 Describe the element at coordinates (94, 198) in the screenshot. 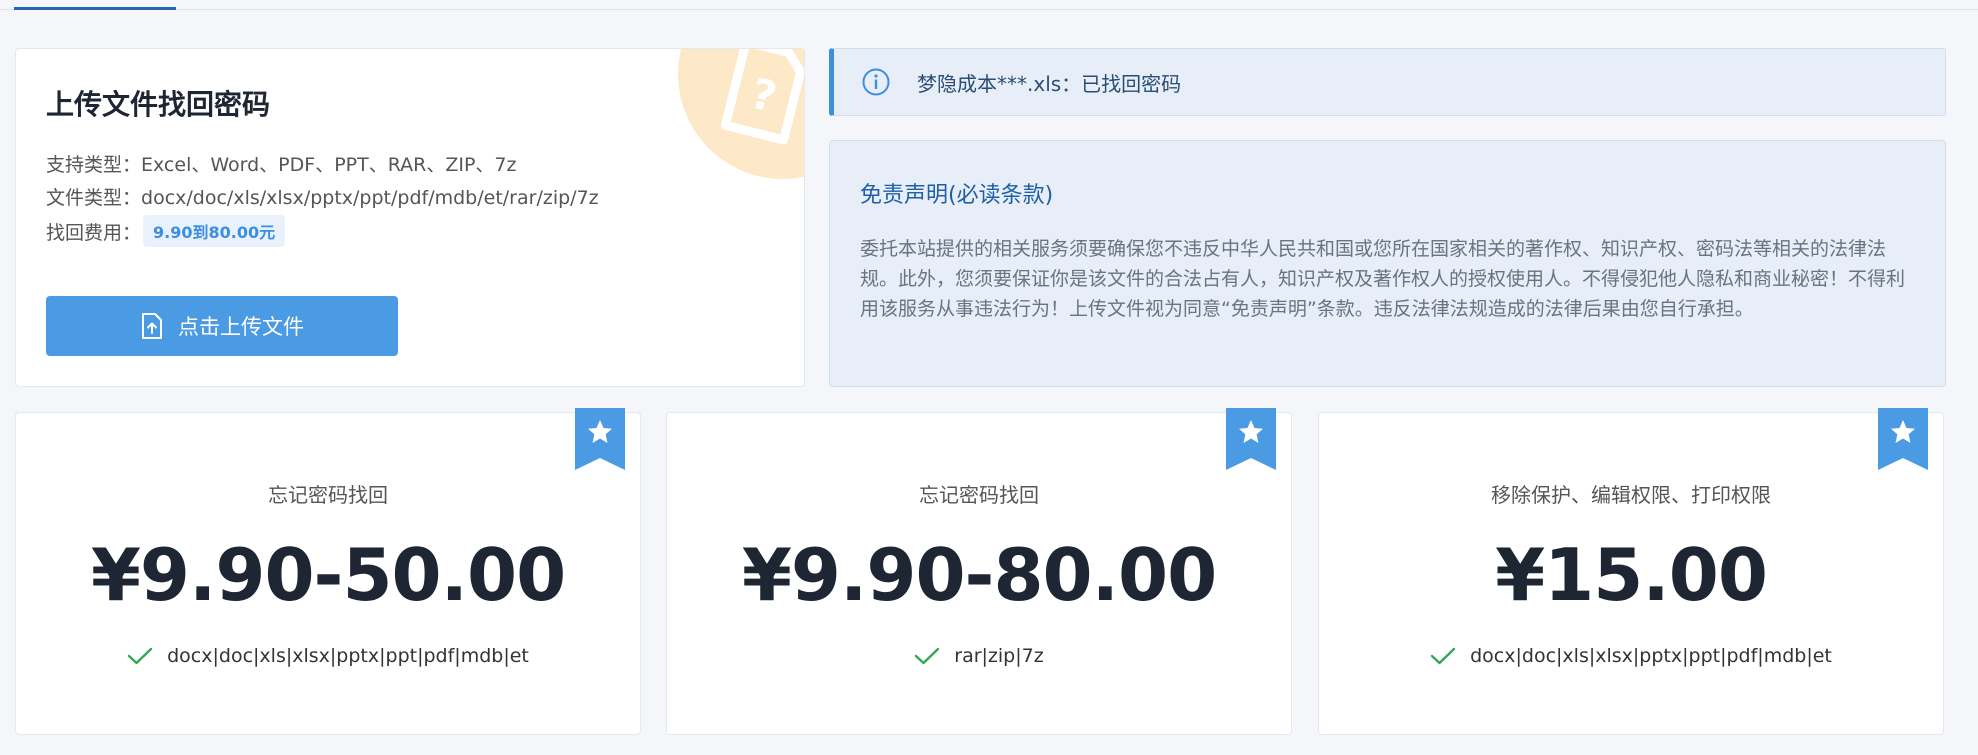

I see `file-types-label: 文件类型：` at that location.